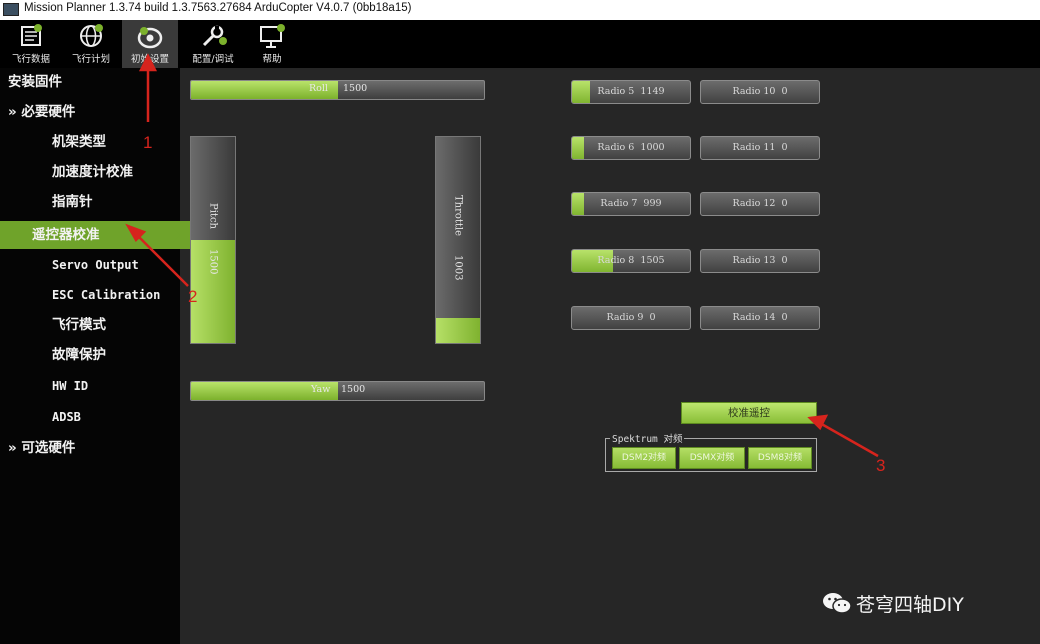  Describe the element at coordinates (193, 296) in the screenshot. I see `annotation-number-2: 2` at that location.